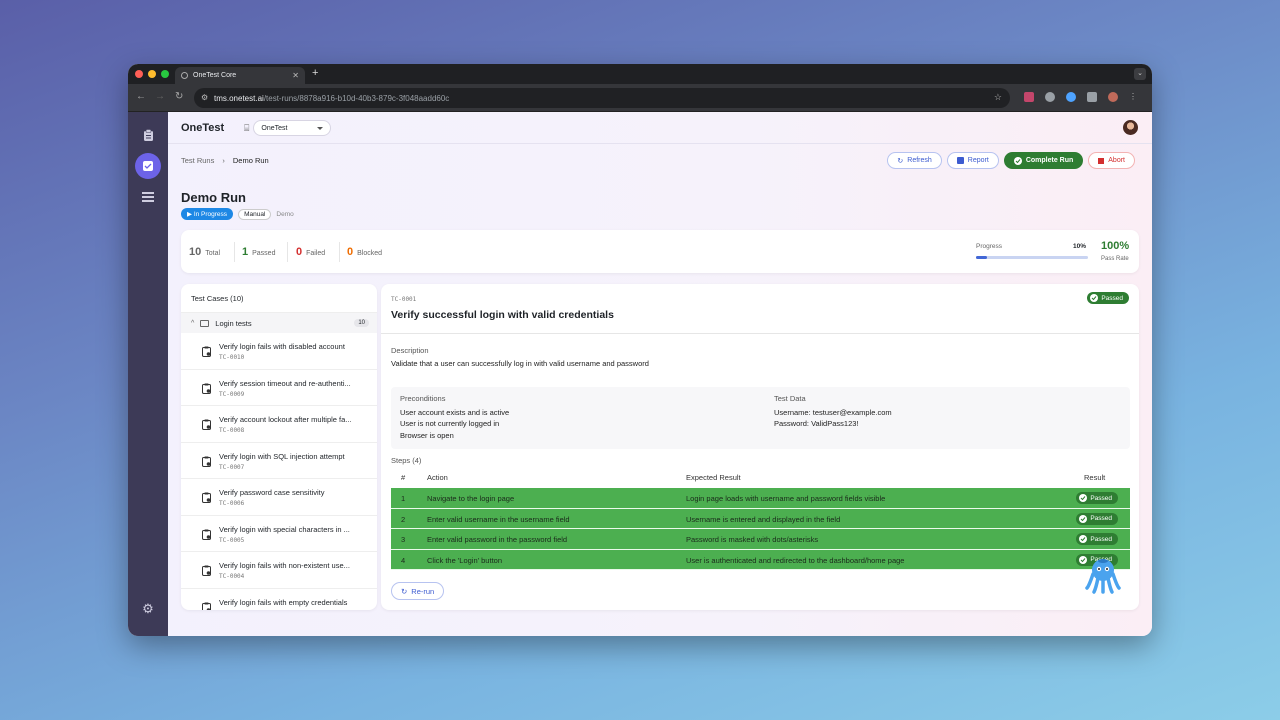  What do you see at coordinates (203, 128) in the screenshot?
I see `app-logo: OneTest` at bounding box center [203, 128].